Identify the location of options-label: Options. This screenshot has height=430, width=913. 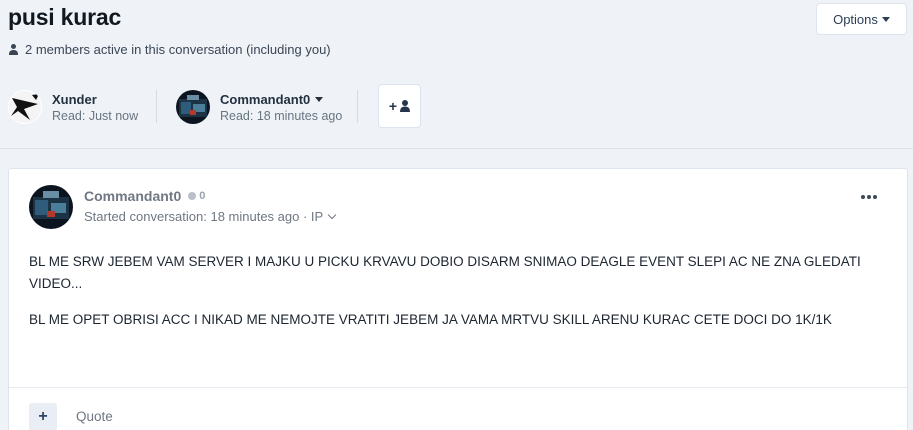
(855, 19).